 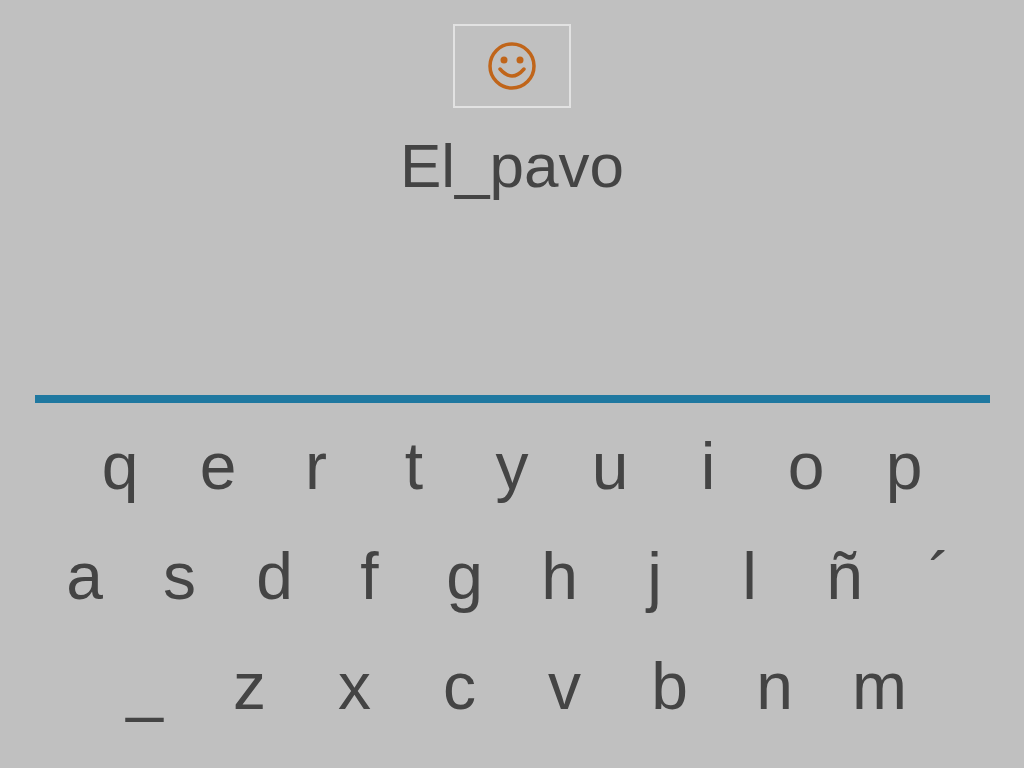 I want to click on letter-key: j, so click(x=654, y=576).